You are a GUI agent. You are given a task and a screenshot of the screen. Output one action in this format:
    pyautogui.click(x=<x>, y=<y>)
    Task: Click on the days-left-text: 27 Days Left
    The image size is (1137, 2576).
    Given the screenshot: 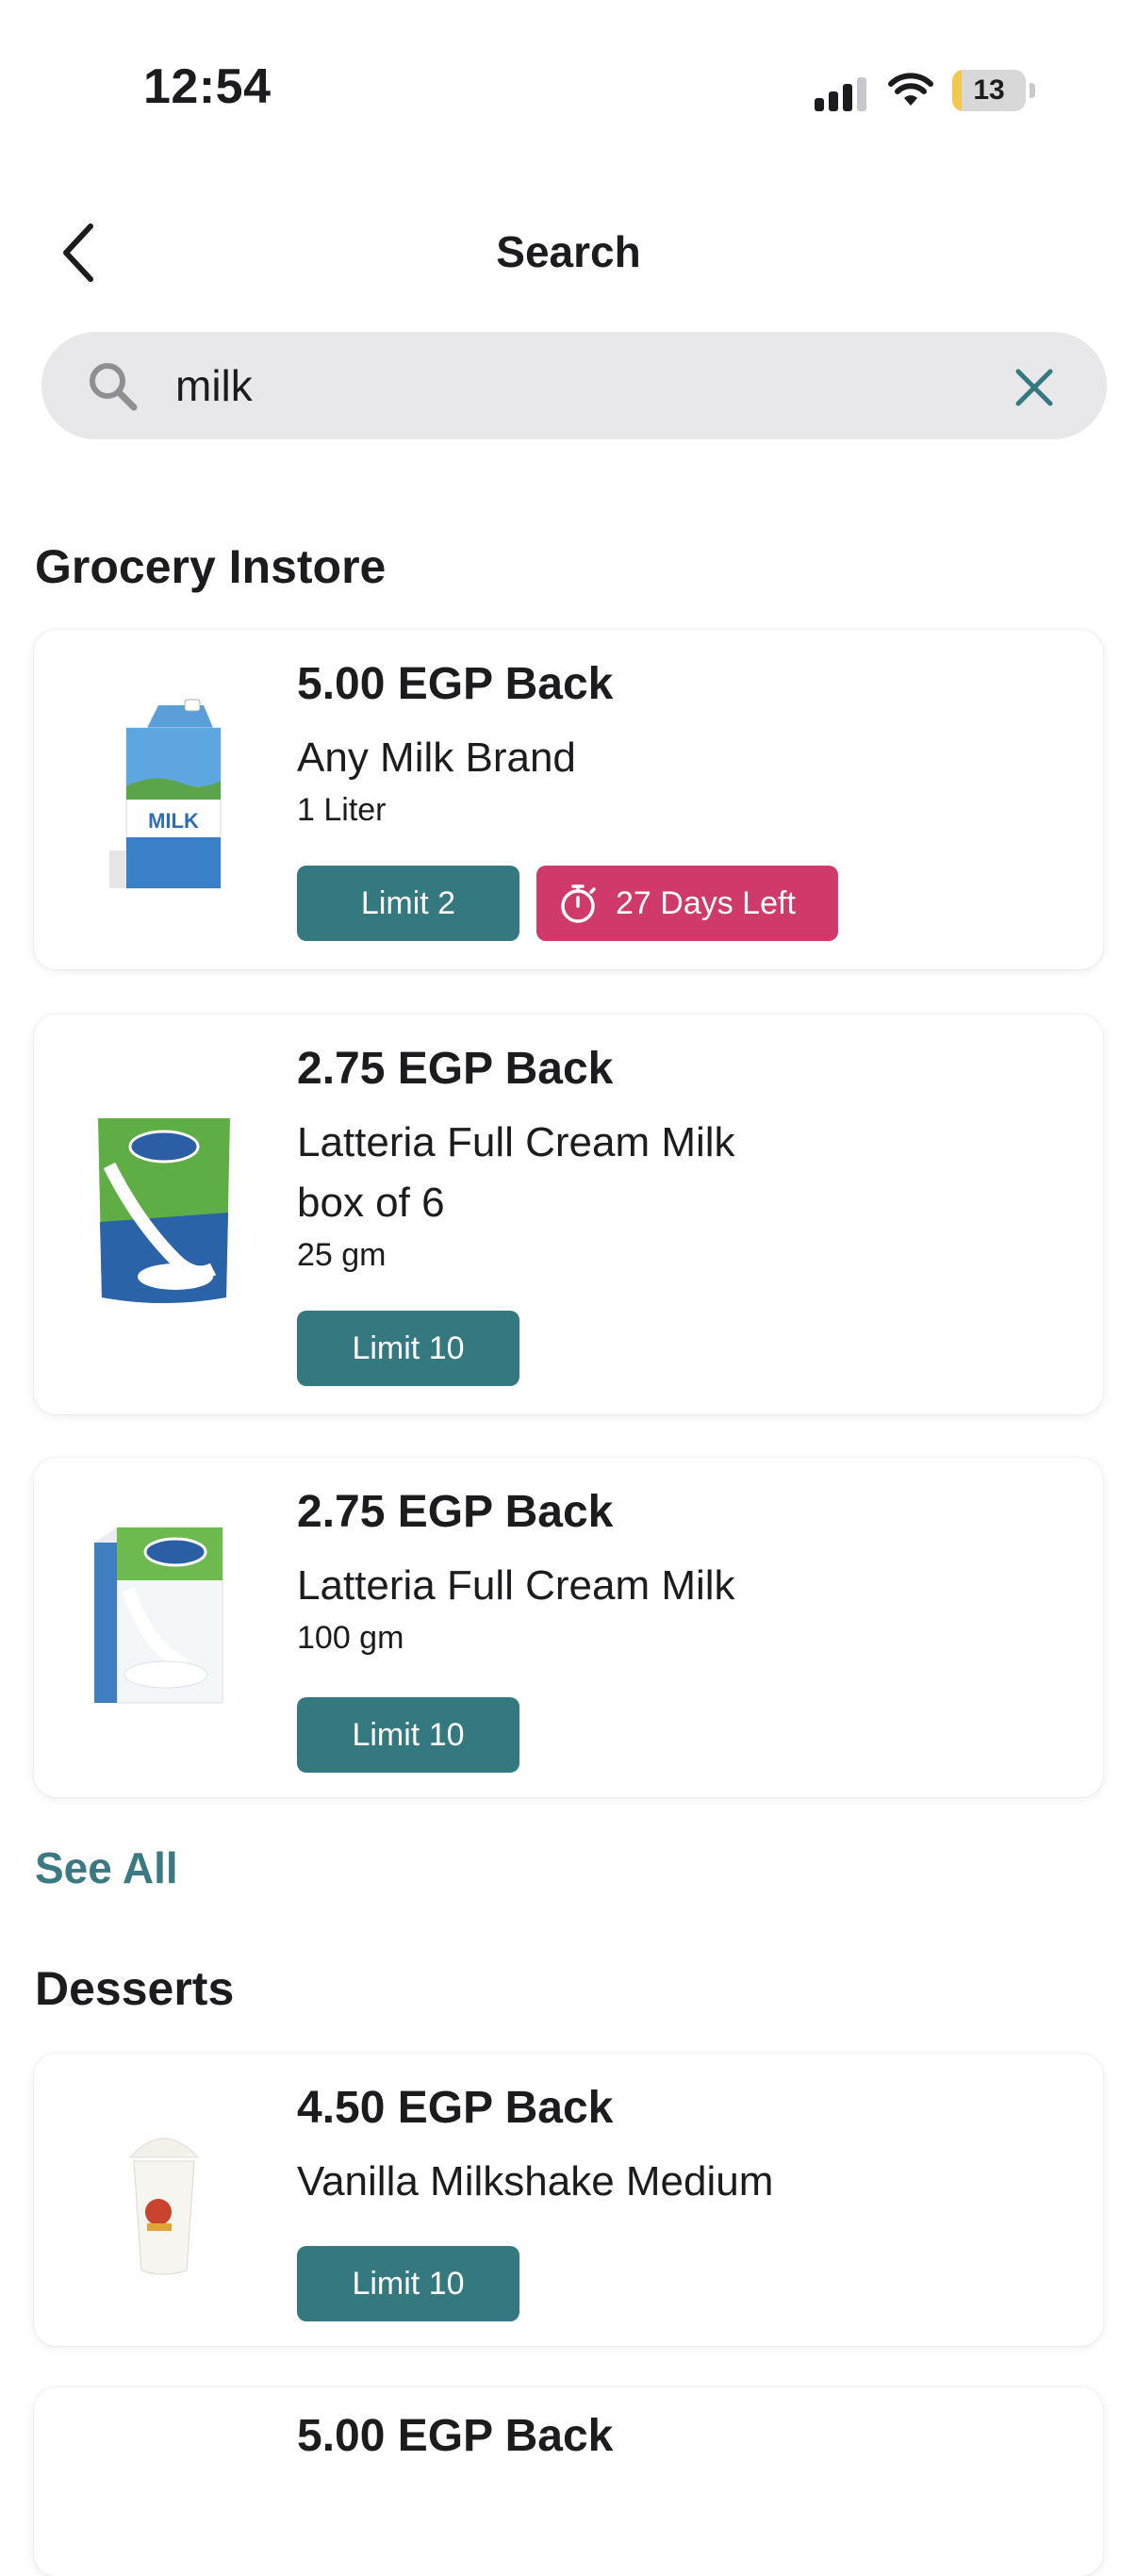 What is the action you would take?
    pyautogui.click(x=706, y=903)
    